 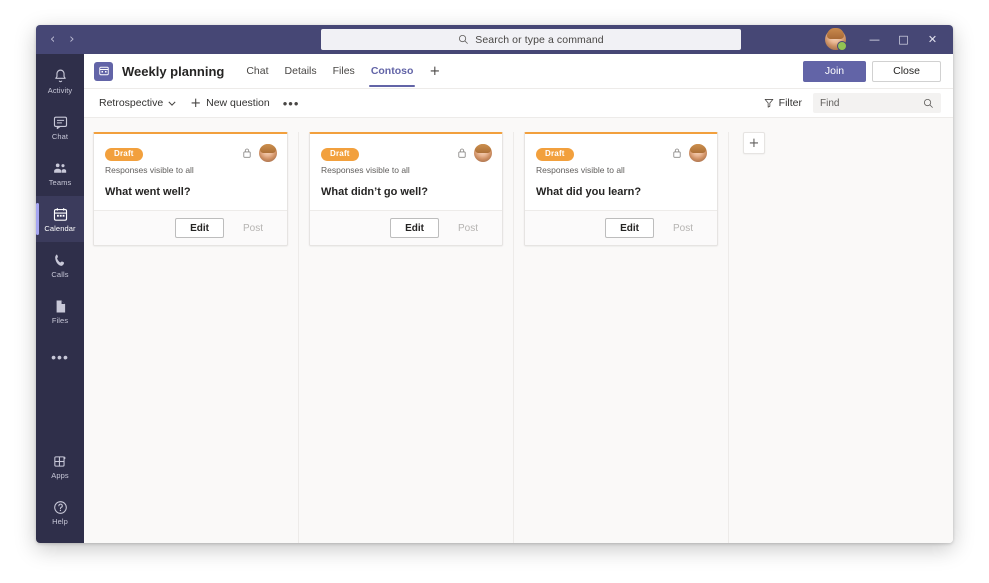 I want to click on tab-details: Details, so click(x=301, y=71).